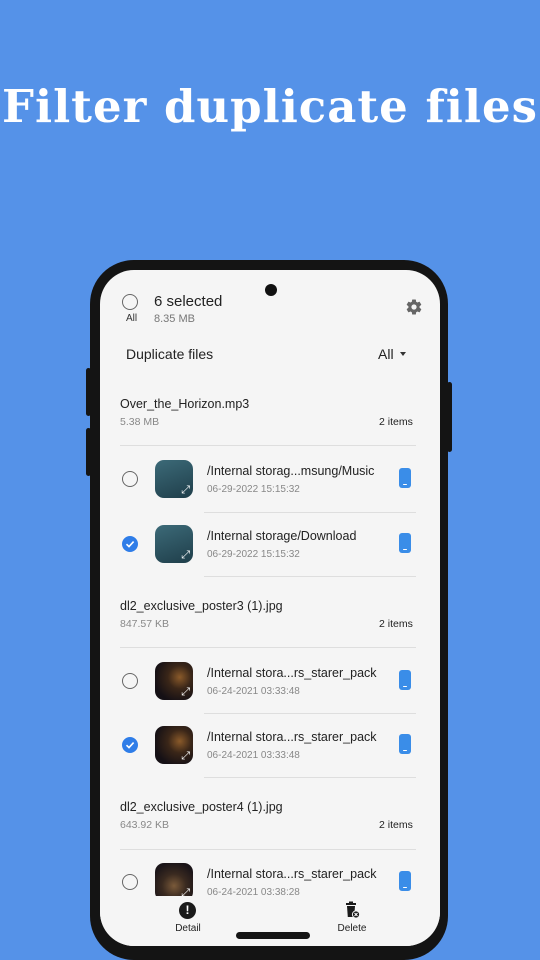 This screenshot has width=540, height=960. What do you see at coordinates (145, 825) in the screenshot?
I see `group-size: 643.92 KB` at bounding box center [145, 825].